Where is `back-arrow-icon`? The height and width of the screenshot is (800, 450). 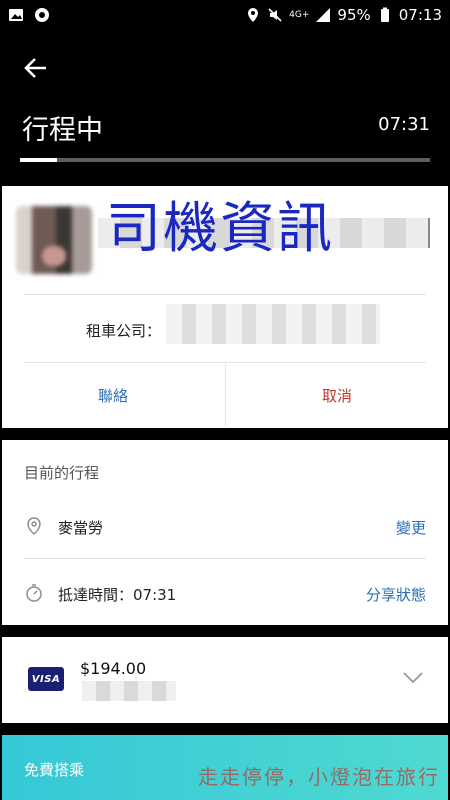
back-arrow-icon is located at coordinates (36, 68).